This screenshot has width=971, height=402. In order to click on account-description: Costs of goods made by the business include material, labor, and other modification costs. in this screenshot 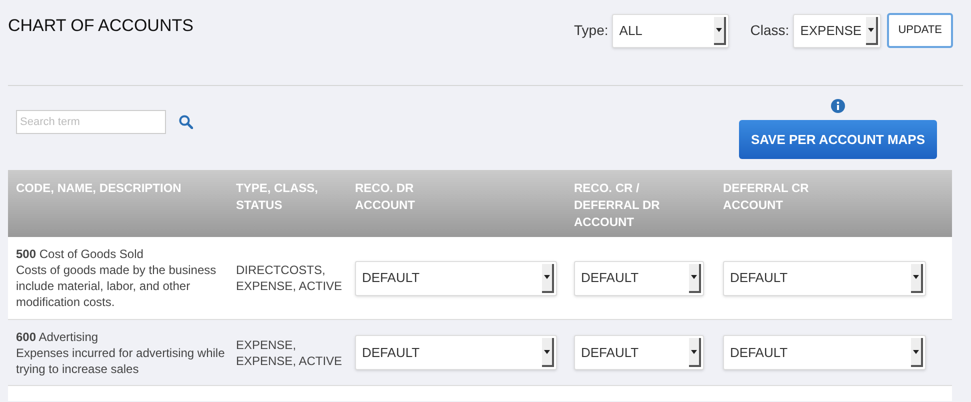, I will do `click(117, 286)`.